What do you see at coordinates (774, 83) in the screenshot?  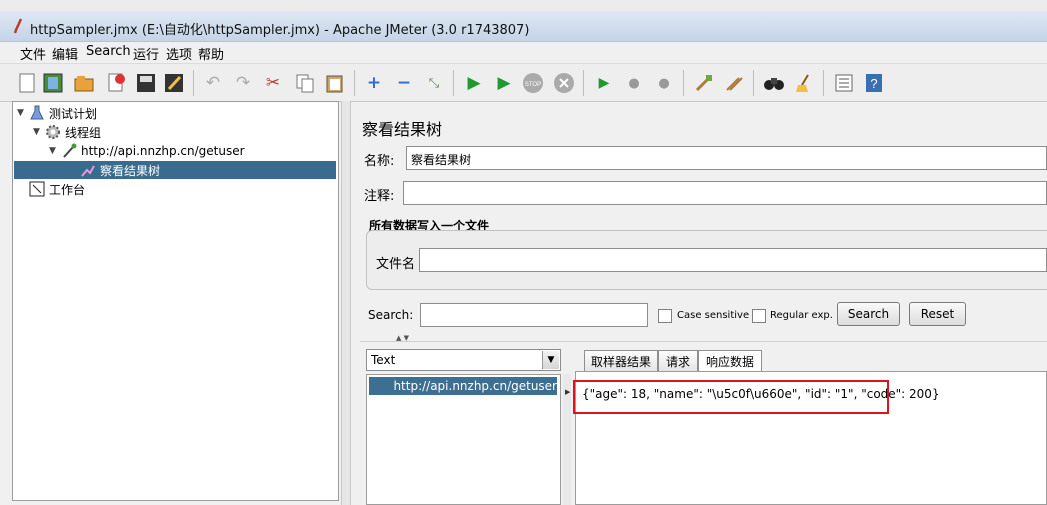 I see `binoculars-icon` at bounding box center [774, 83].